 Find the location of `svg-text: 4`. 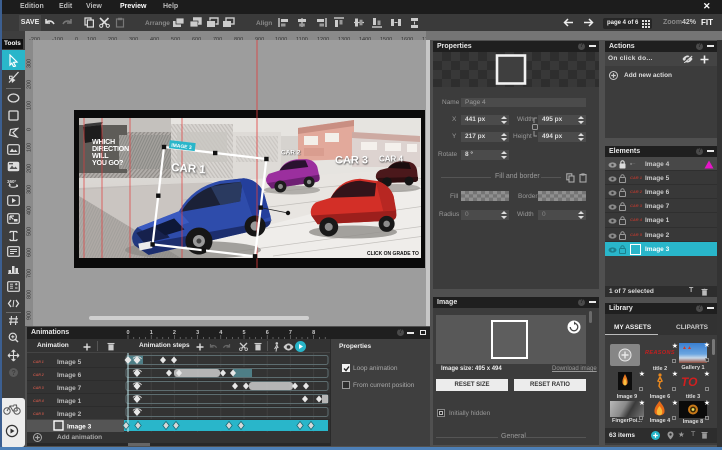

svg-text: 4 is located at coordinates (221, 333).